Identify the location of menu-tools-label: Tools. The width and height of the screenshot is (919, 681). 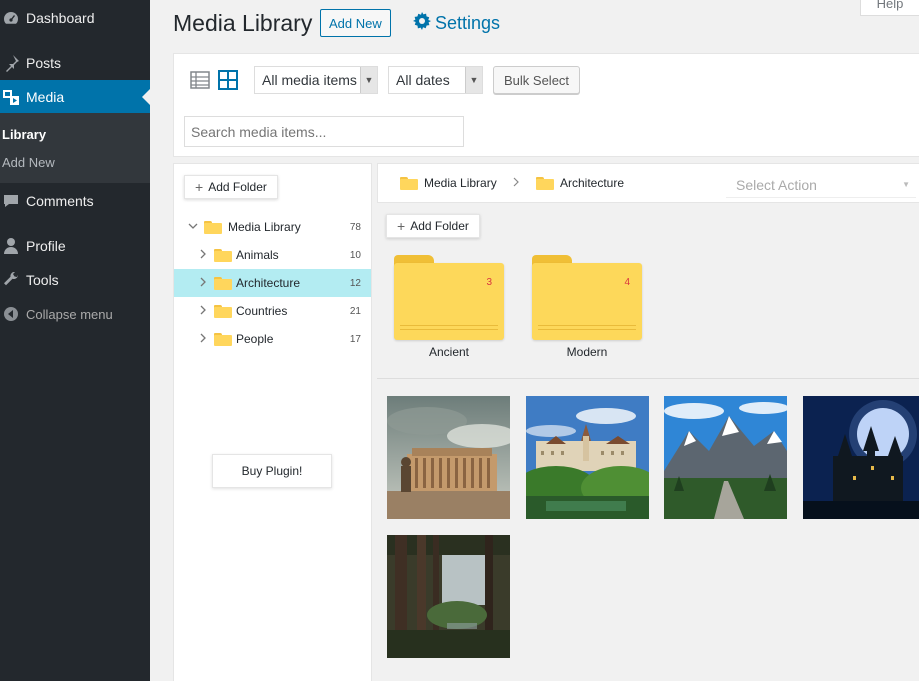
(42, 280).